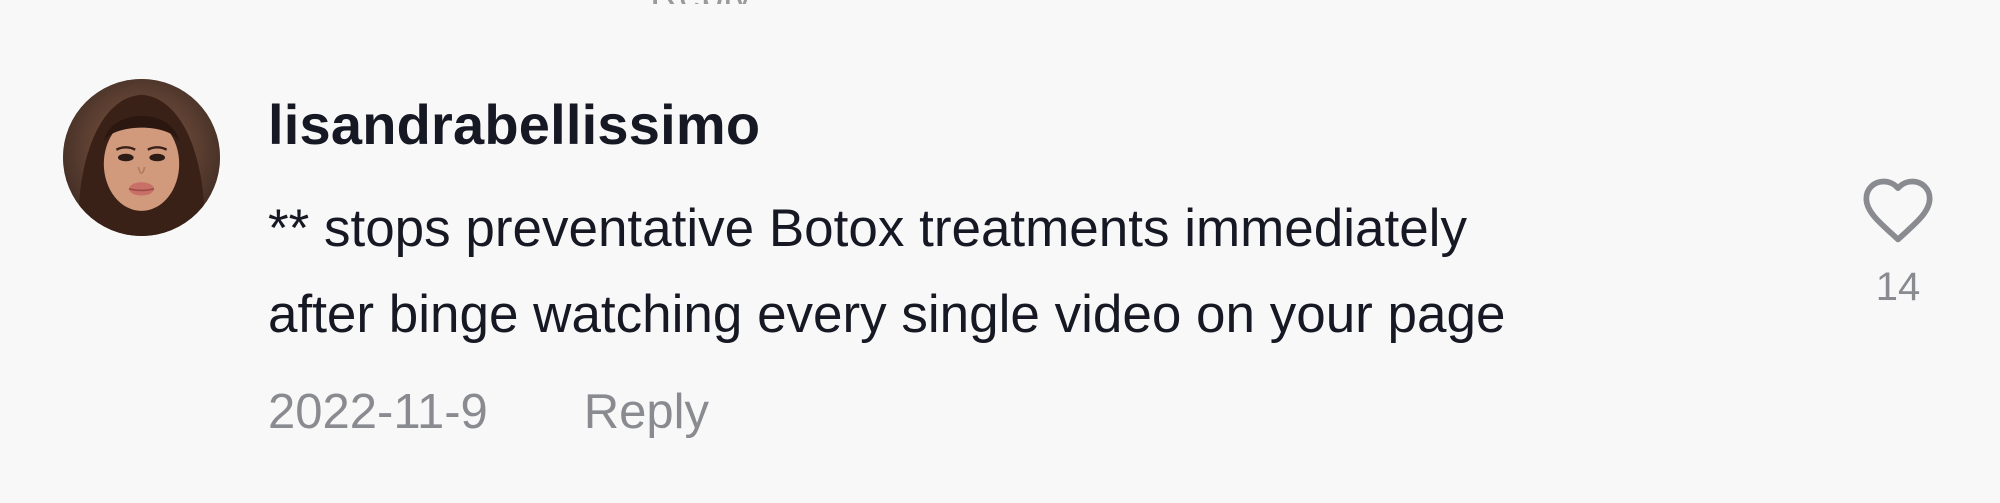  I want to click on like-count: 14, so click(1898, 287).